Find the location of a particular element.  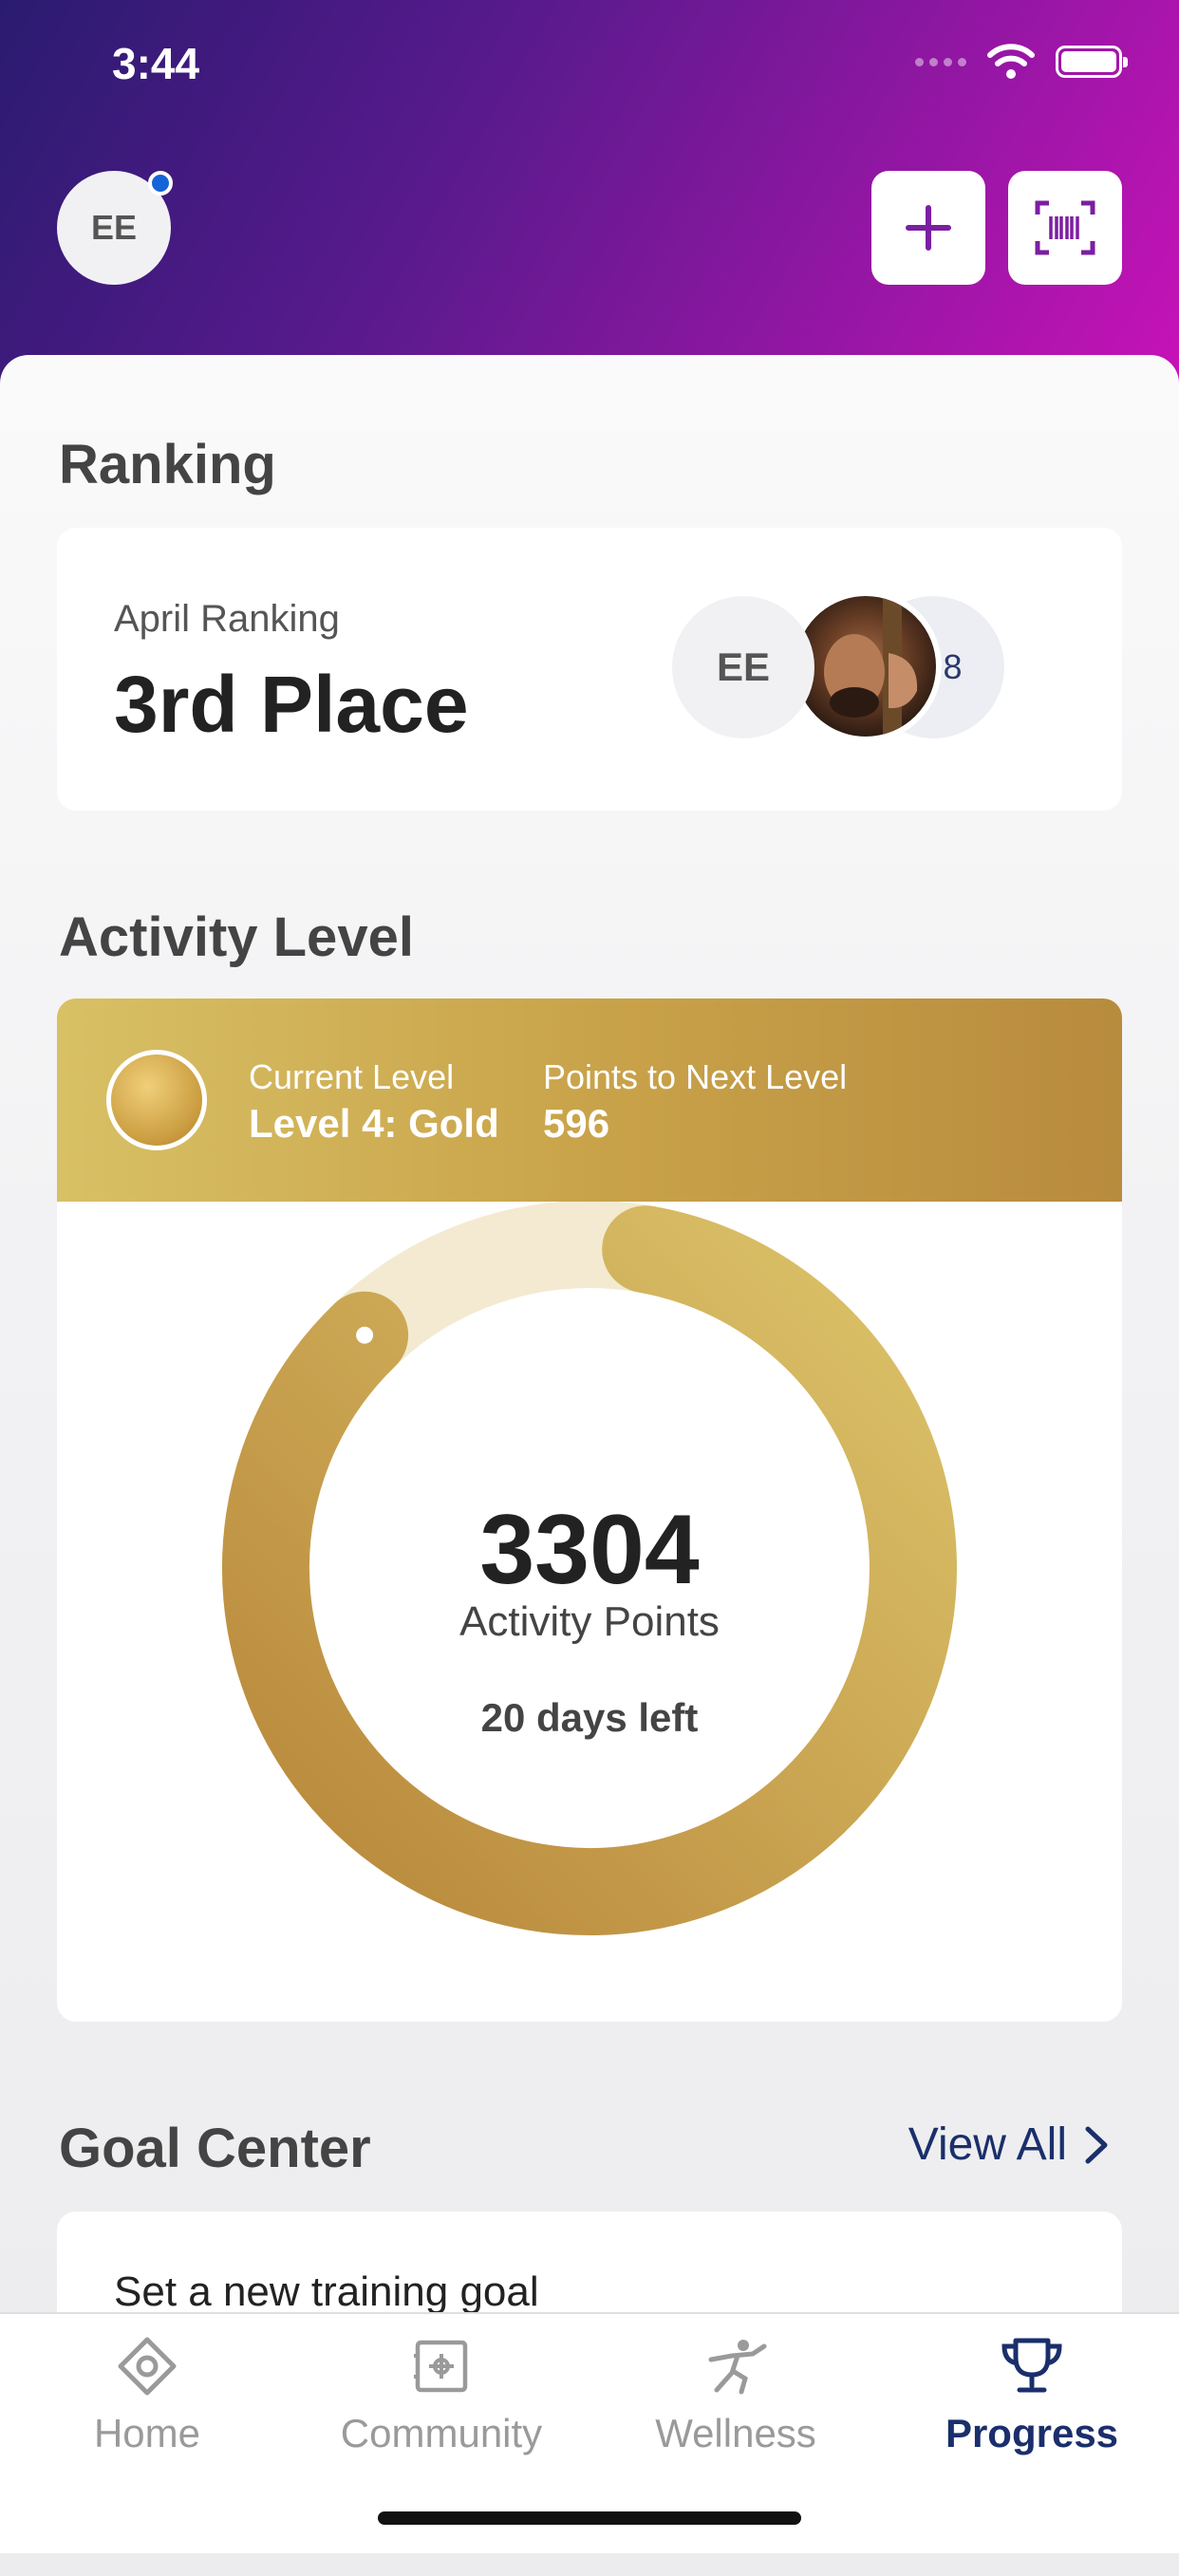

trophy-icon is located at coordinates (1031, 2365).